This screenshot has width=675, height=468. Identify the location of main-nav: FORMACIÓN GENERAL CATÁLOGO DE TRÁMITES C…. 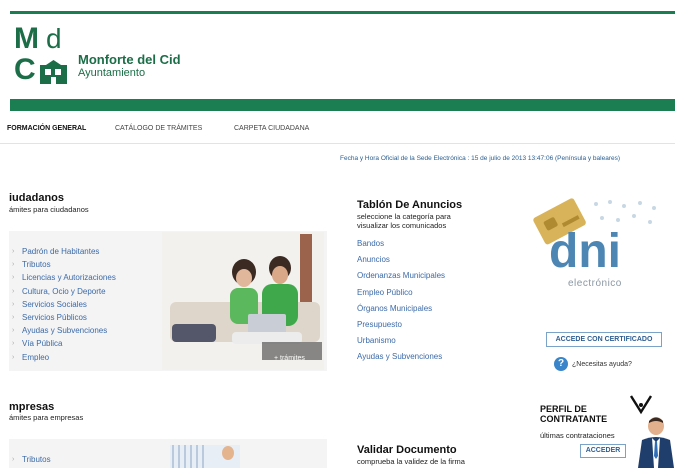
(337, 129).